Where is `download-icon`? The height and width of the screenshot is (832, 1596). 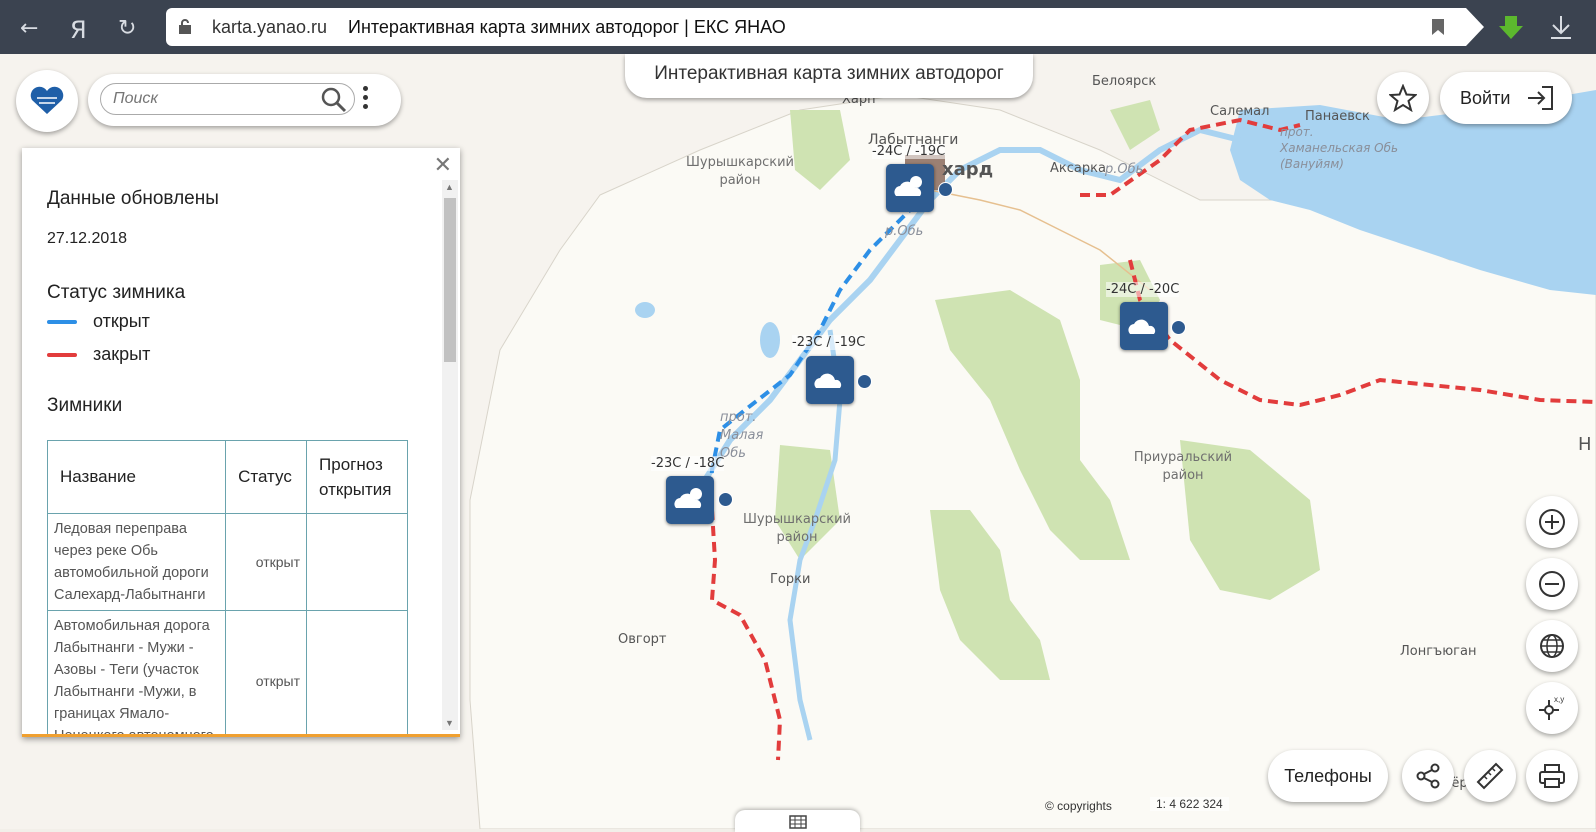 download-icon is located at coordinates (1561, 28).